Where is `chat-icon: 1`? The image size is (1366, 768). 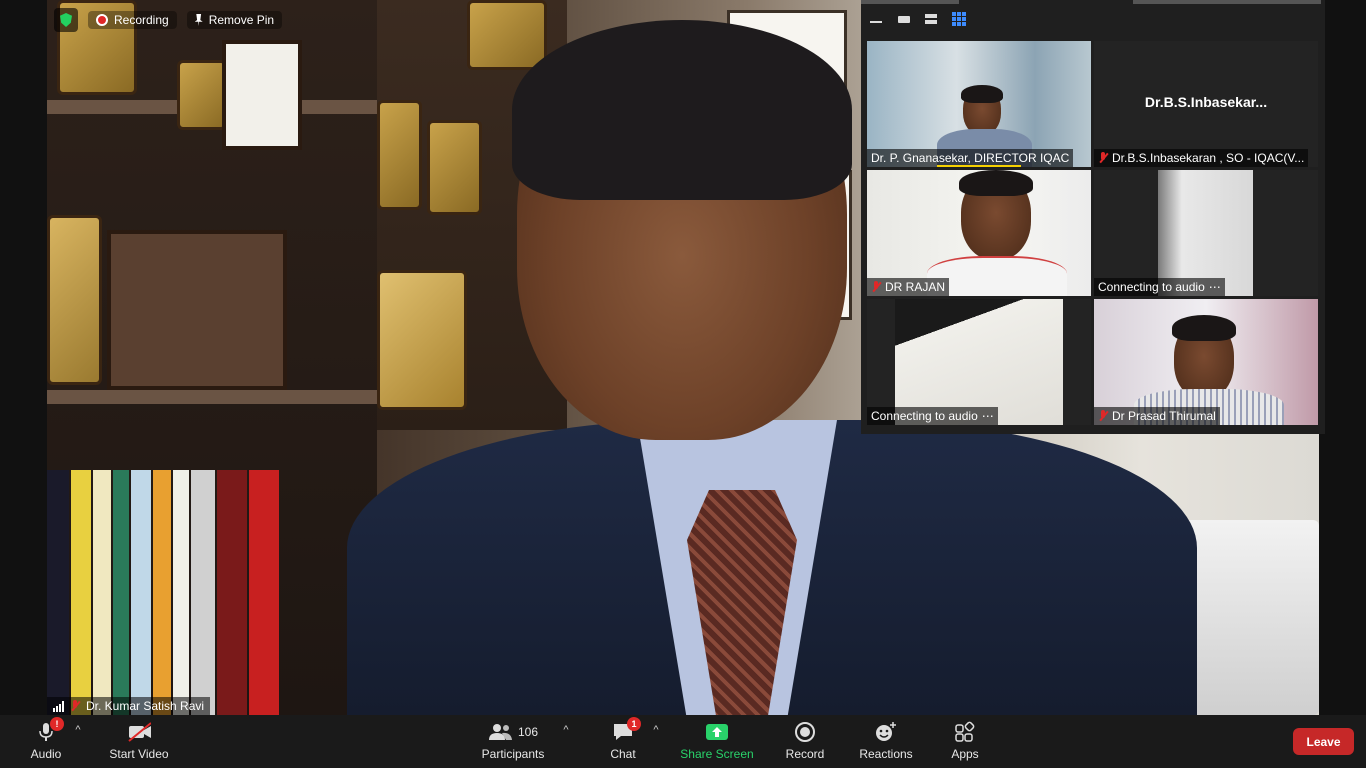
chat-icon: 1 is located at coordinates (626, 730).